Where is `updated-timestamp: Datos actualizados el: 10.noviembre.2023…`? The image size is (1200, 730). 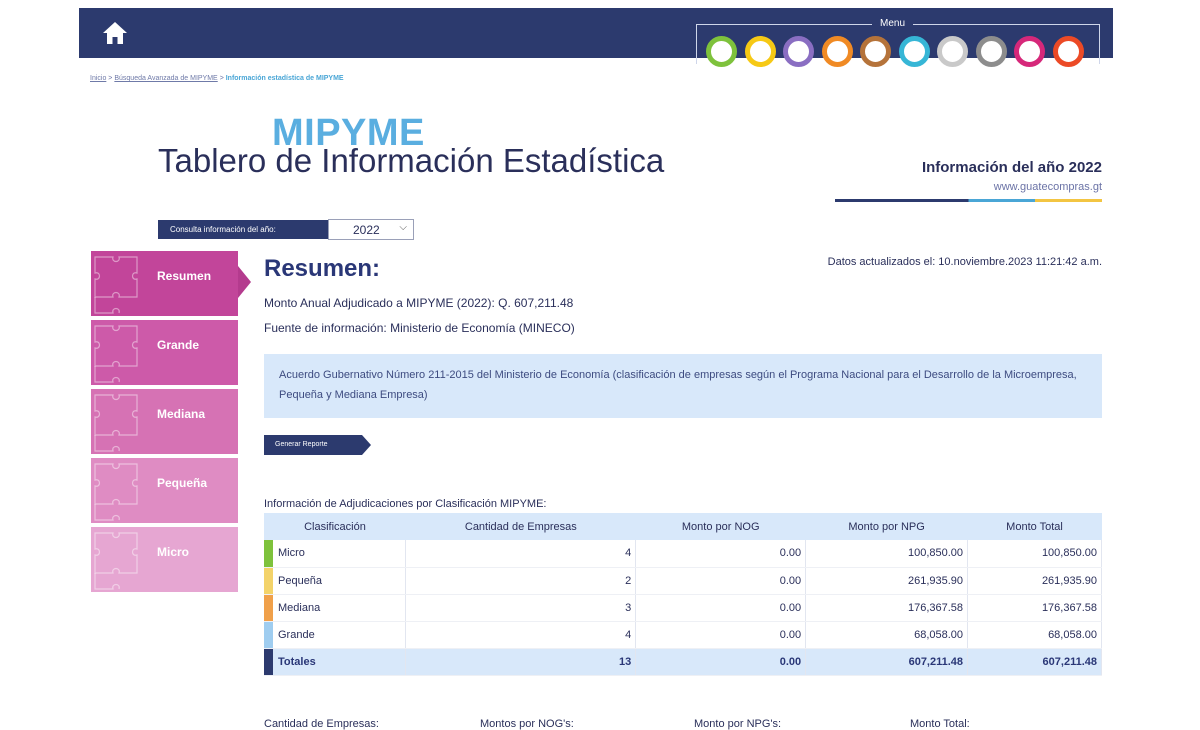 updated-timestamp: Datos actualizados el: 10.noviembre.2023… is located at coordinates (964, 262).